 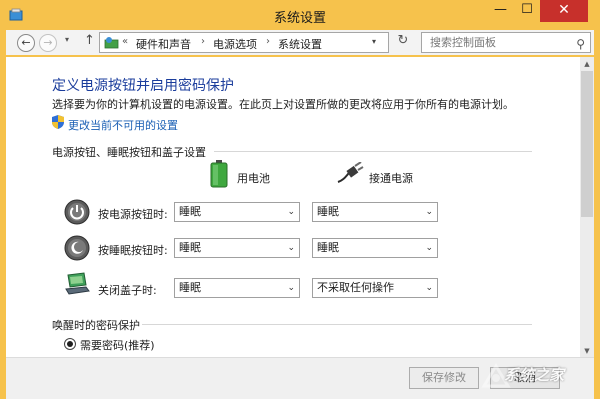 I want to click on window-frame-right, so click(x=597, y=214).